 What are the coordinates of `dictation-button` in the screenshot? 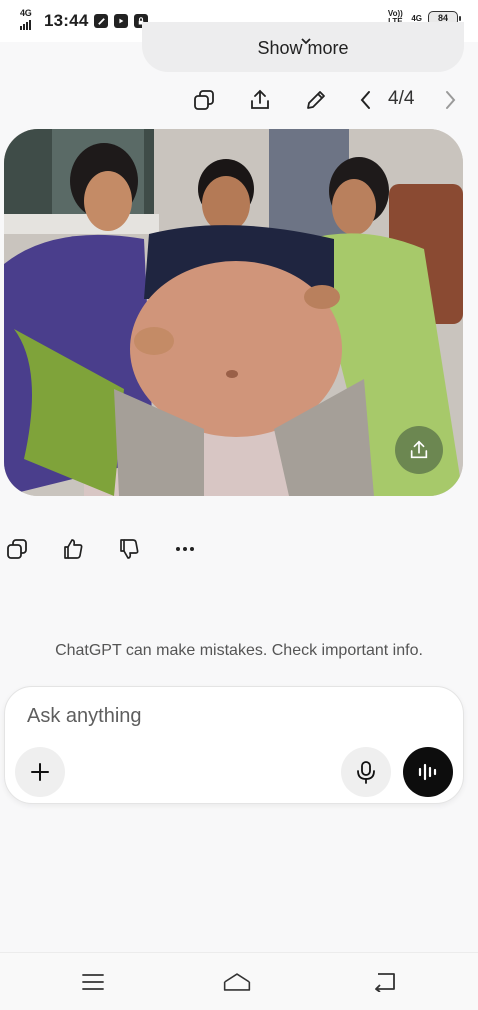 It's located at (366, 772).